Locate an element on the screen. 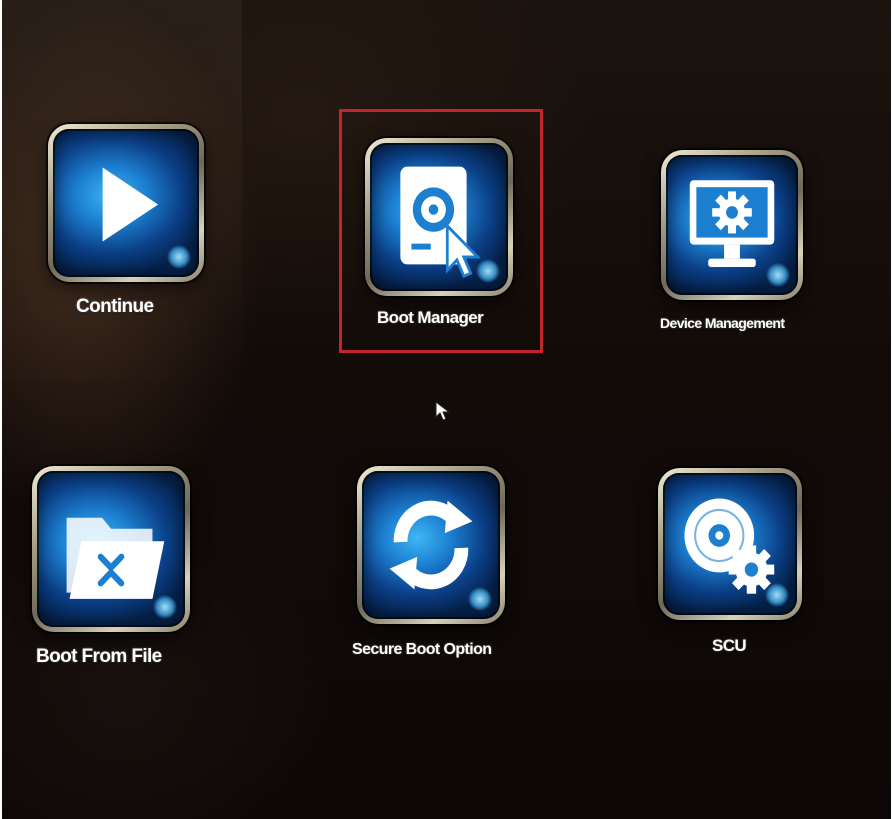 Image resolution: width=893 pixels, height=819 pixels. device-management-icon-frame is located at coordinates (732, 225).